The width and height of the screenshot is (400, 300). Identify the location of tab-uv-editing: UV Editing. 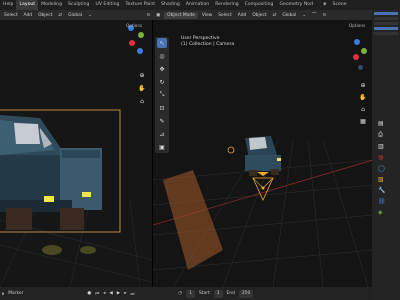
(107, 5).